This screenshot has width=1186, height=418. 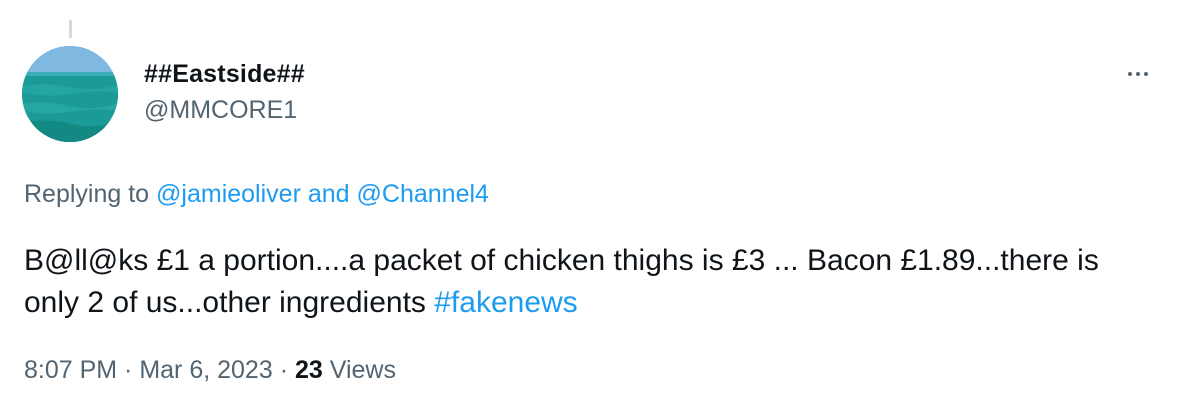 I want to click on views-count: 23, so click(x=308, y=370).